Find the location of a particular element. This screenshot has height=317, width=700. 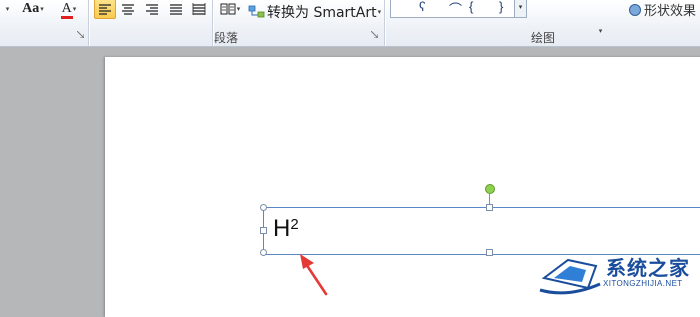

red-arrow-annotation is located at coordinates (314, 275).